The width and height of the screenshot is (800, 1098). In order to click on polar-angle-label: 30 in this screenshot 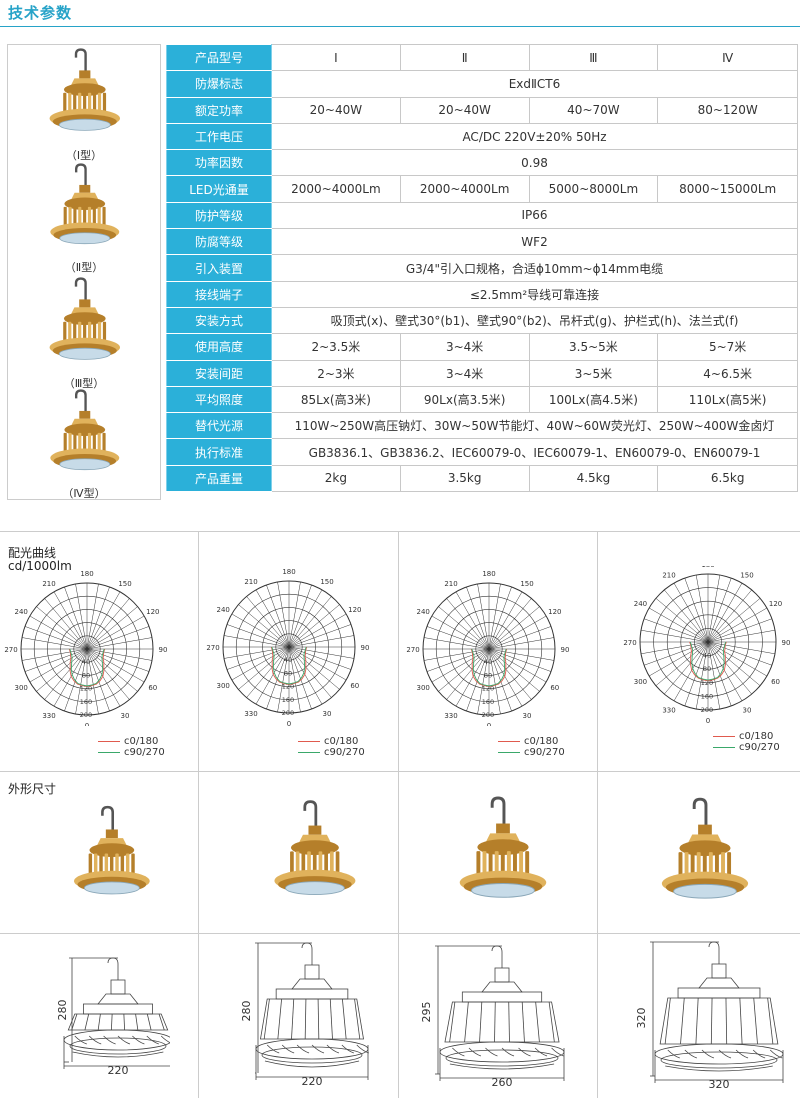, I will do `click(125, 716)`.